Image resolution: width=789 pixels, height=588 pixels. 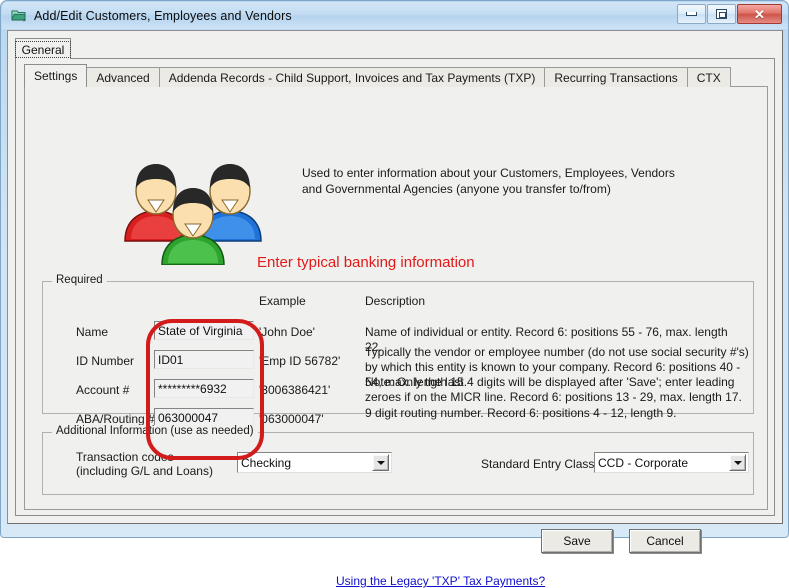 What do you see at coordinates (300, 361) in the screenshot?
I see `example-id-number: 'Emp ID 56782'` at bounding box center [300, 361].